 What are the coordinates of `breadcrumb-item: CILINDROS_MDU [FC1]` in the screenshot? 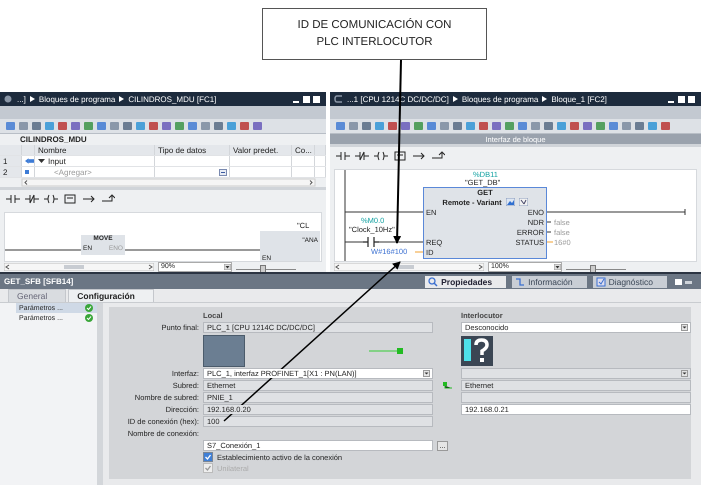 It's located at (172, 99).